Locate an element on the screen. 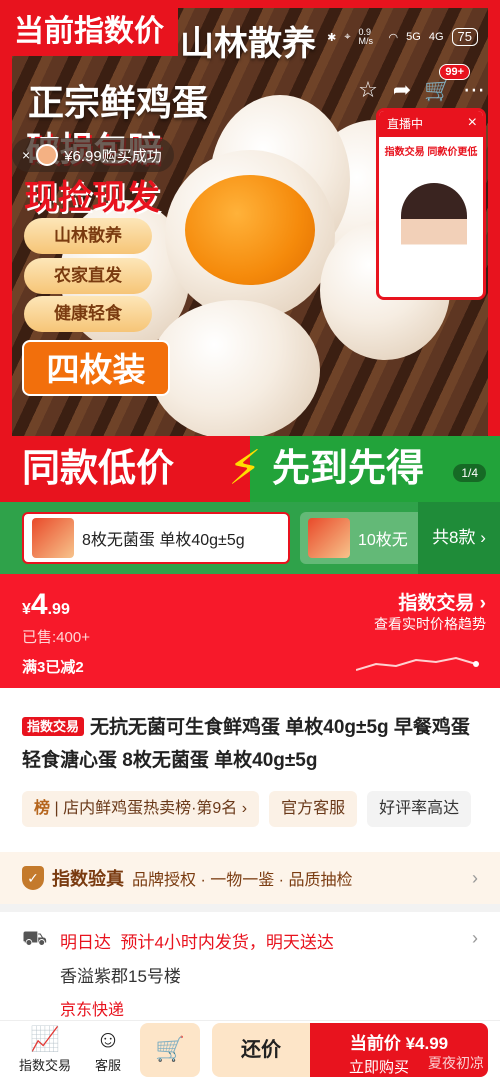 The height and width of the screenshot is (1083, 500). slogan-fresh: 现捡现发 is located at coordinates (92, 198).